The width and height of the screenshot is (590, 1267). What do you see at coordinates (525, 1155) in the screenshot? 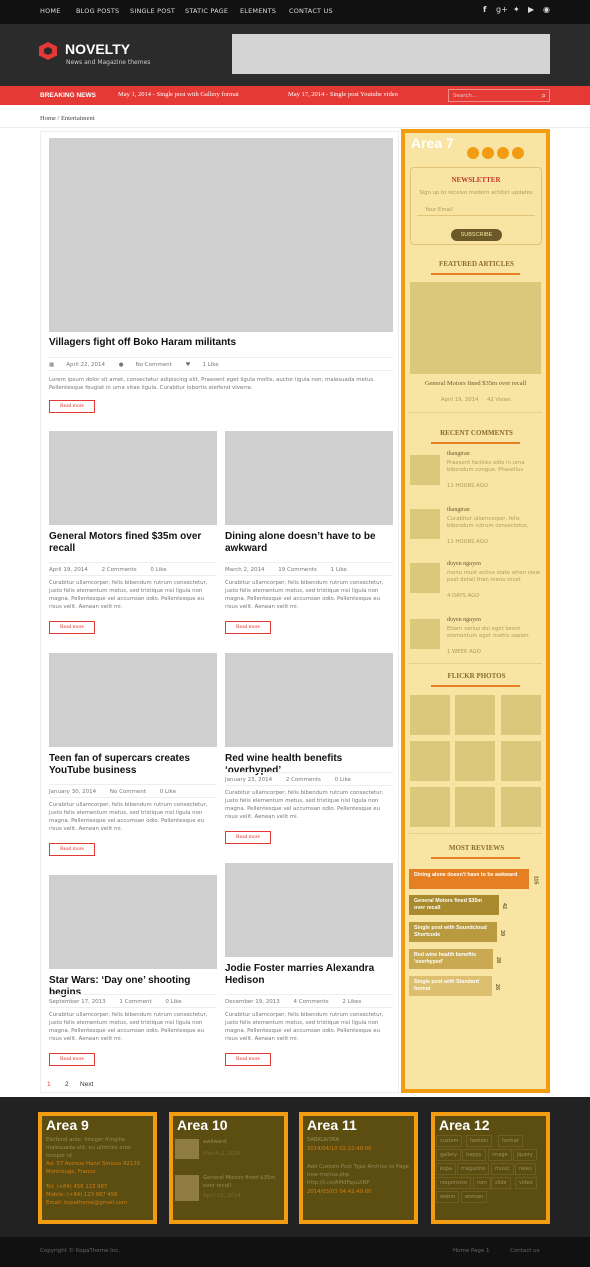
I see `tag: jquery` at bounding box center [525, 1155].